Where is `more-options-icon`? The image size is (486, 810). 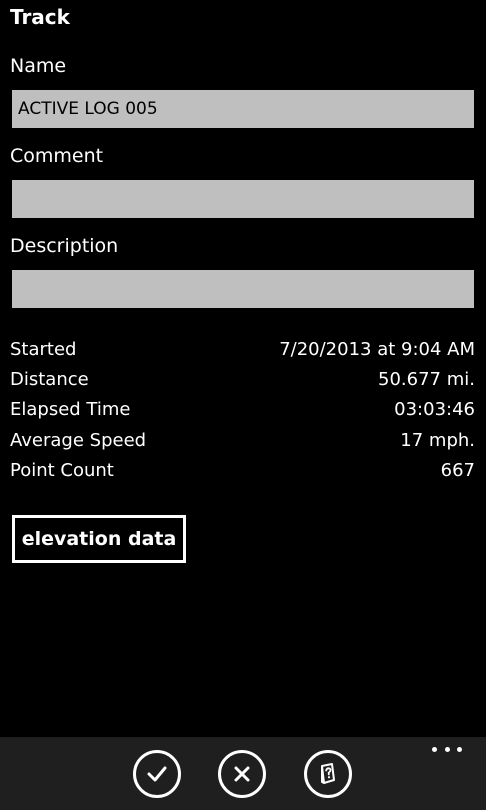 more-options-icon is located at coordinates (447, 749).